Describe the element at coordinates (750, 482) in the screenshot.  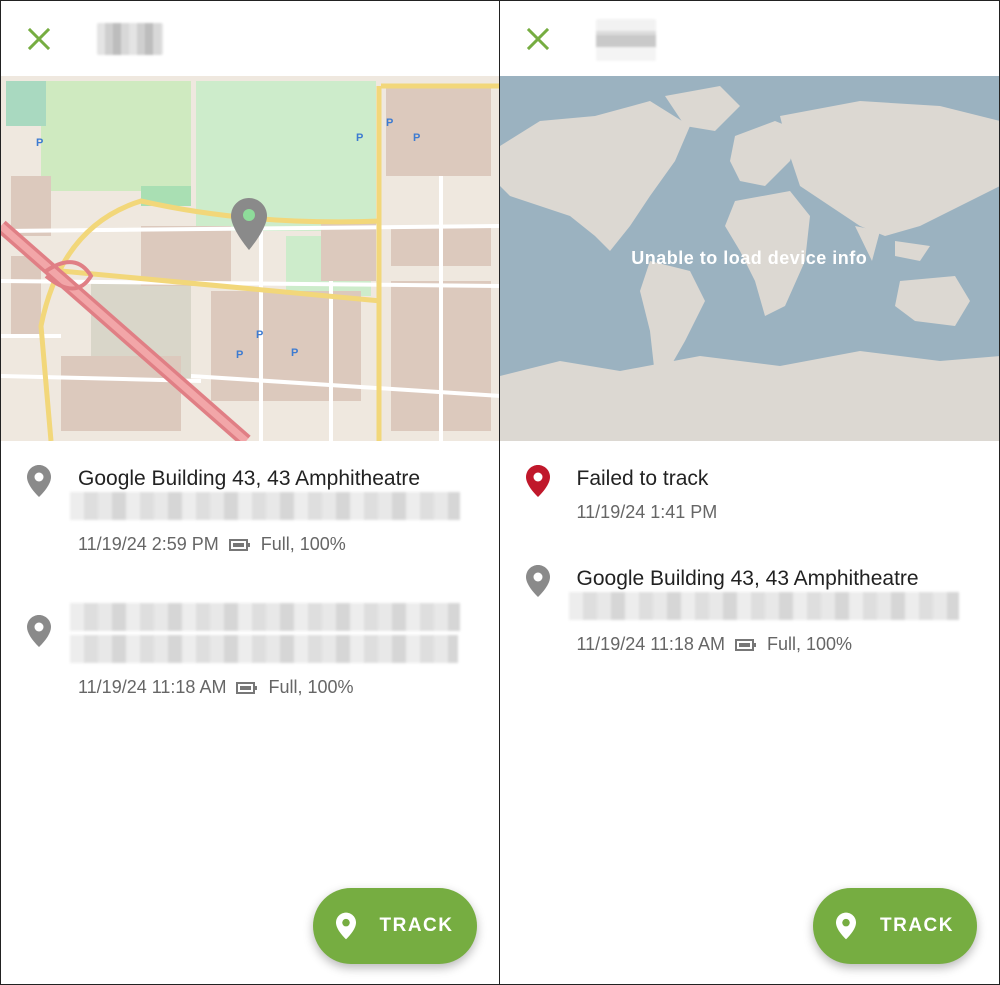
I see `history-entry-failed: Failed to track 11/19/24 1:41 PM` at that location.